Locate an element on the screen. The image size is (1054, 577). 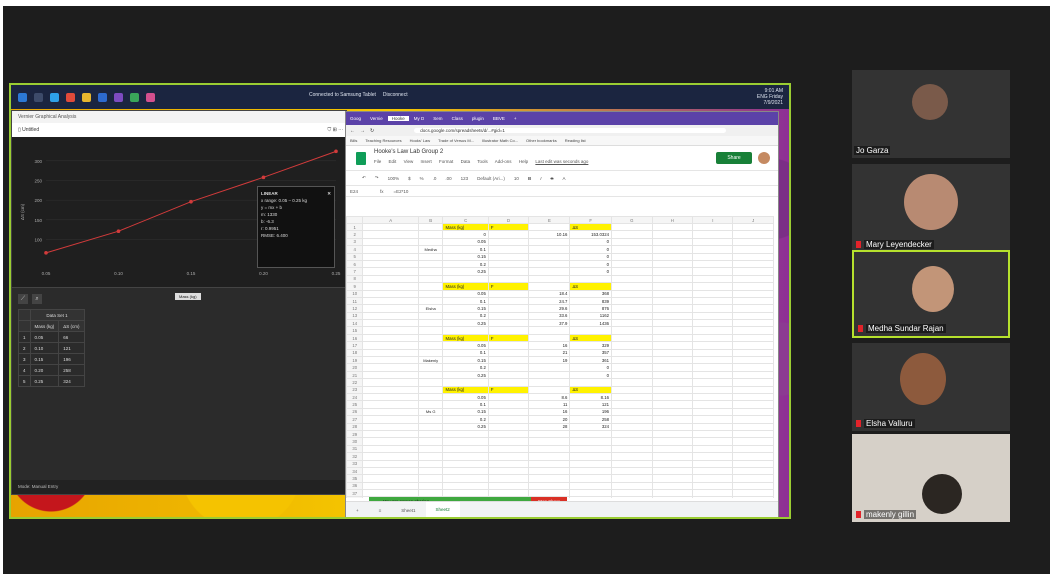
sheet-cell: 33.6 is located at coordinates (549, 316).